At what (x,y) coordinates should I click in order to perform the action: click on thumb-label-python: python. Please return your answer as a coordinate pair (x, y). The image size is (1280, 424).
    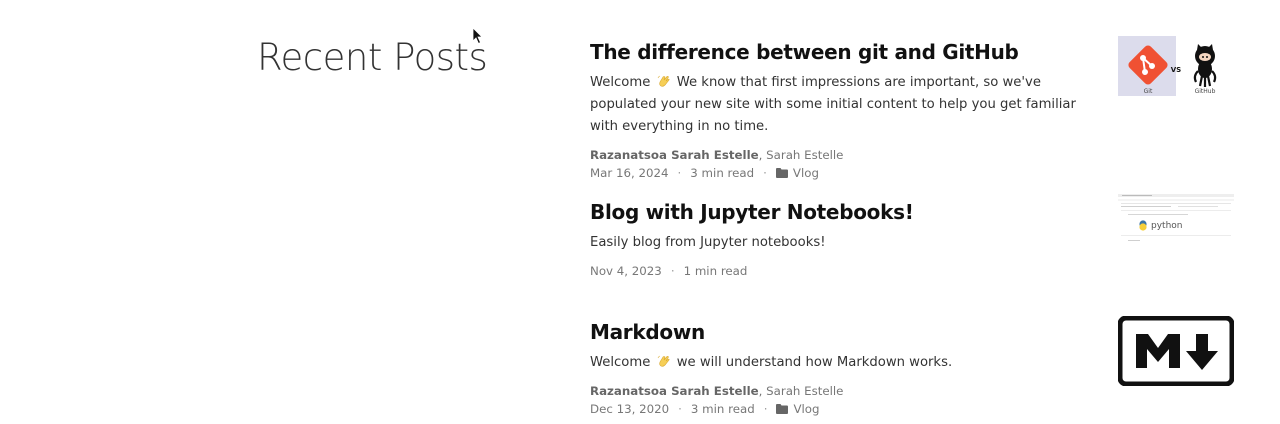
    Looking at the image, I should click on (1166, 226).